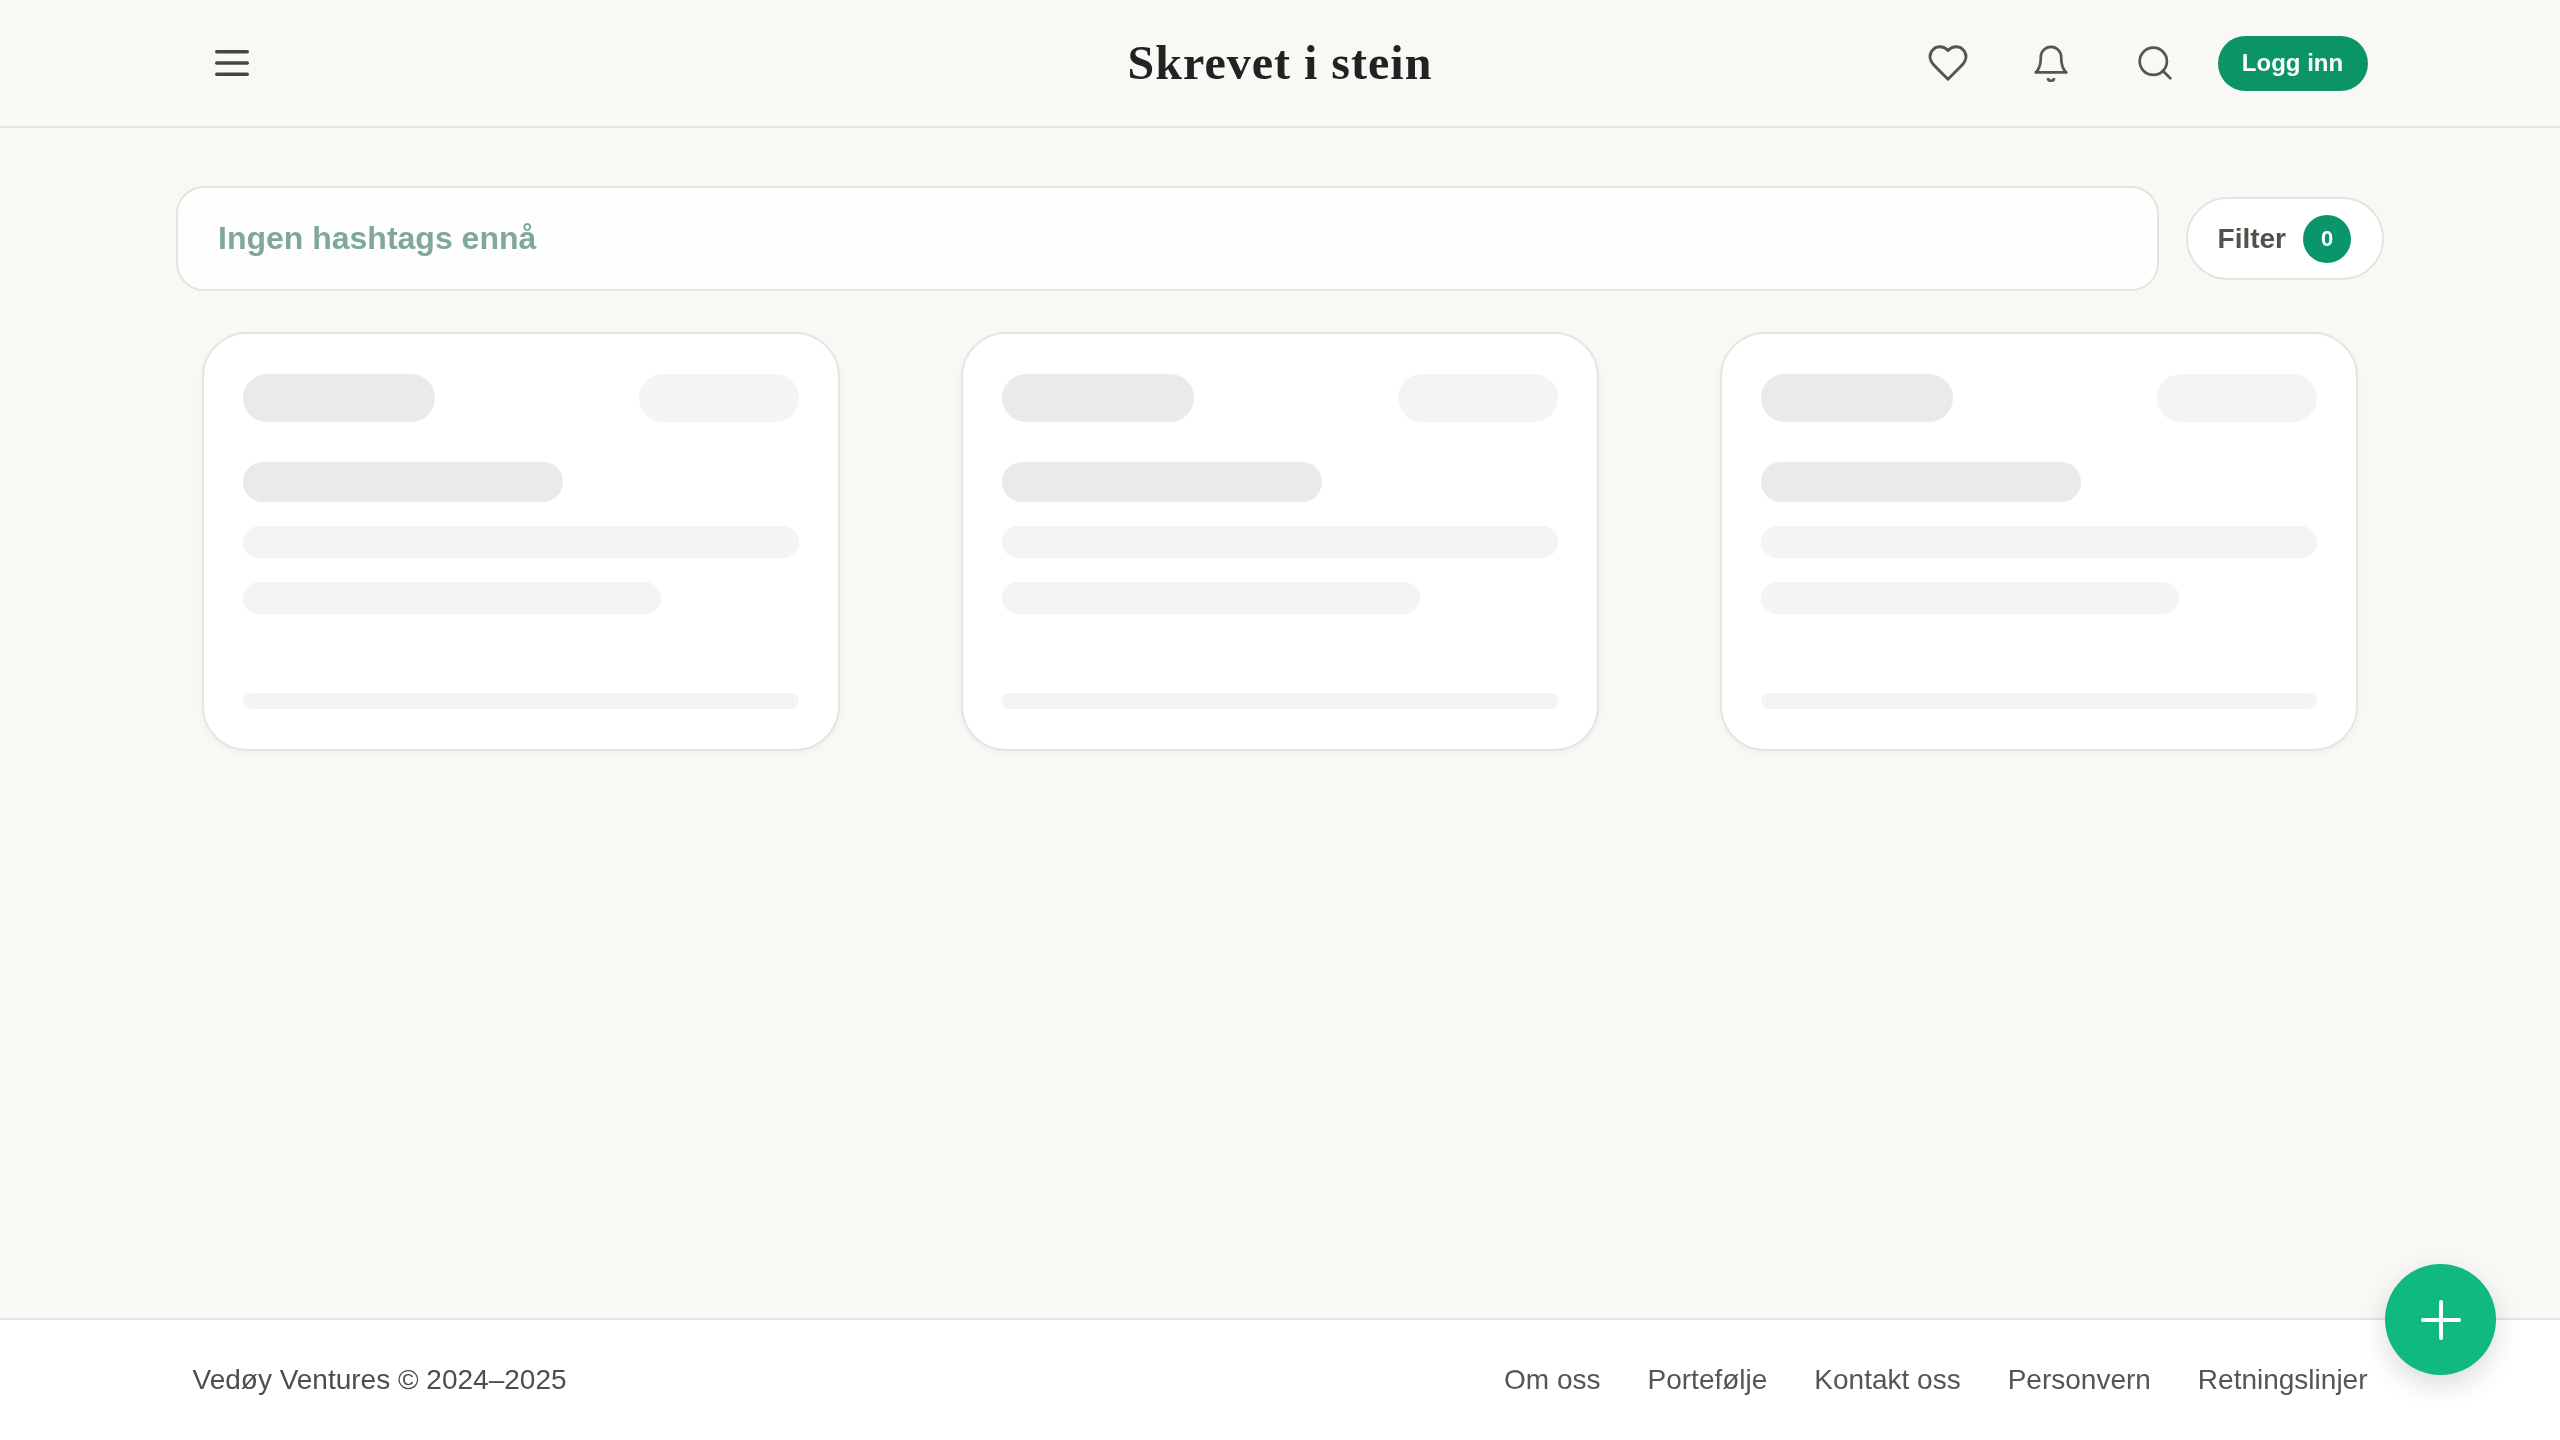 This screenshot has height=1440, width=2560. I want to click on count-badge: 0, so click(2327, 238).